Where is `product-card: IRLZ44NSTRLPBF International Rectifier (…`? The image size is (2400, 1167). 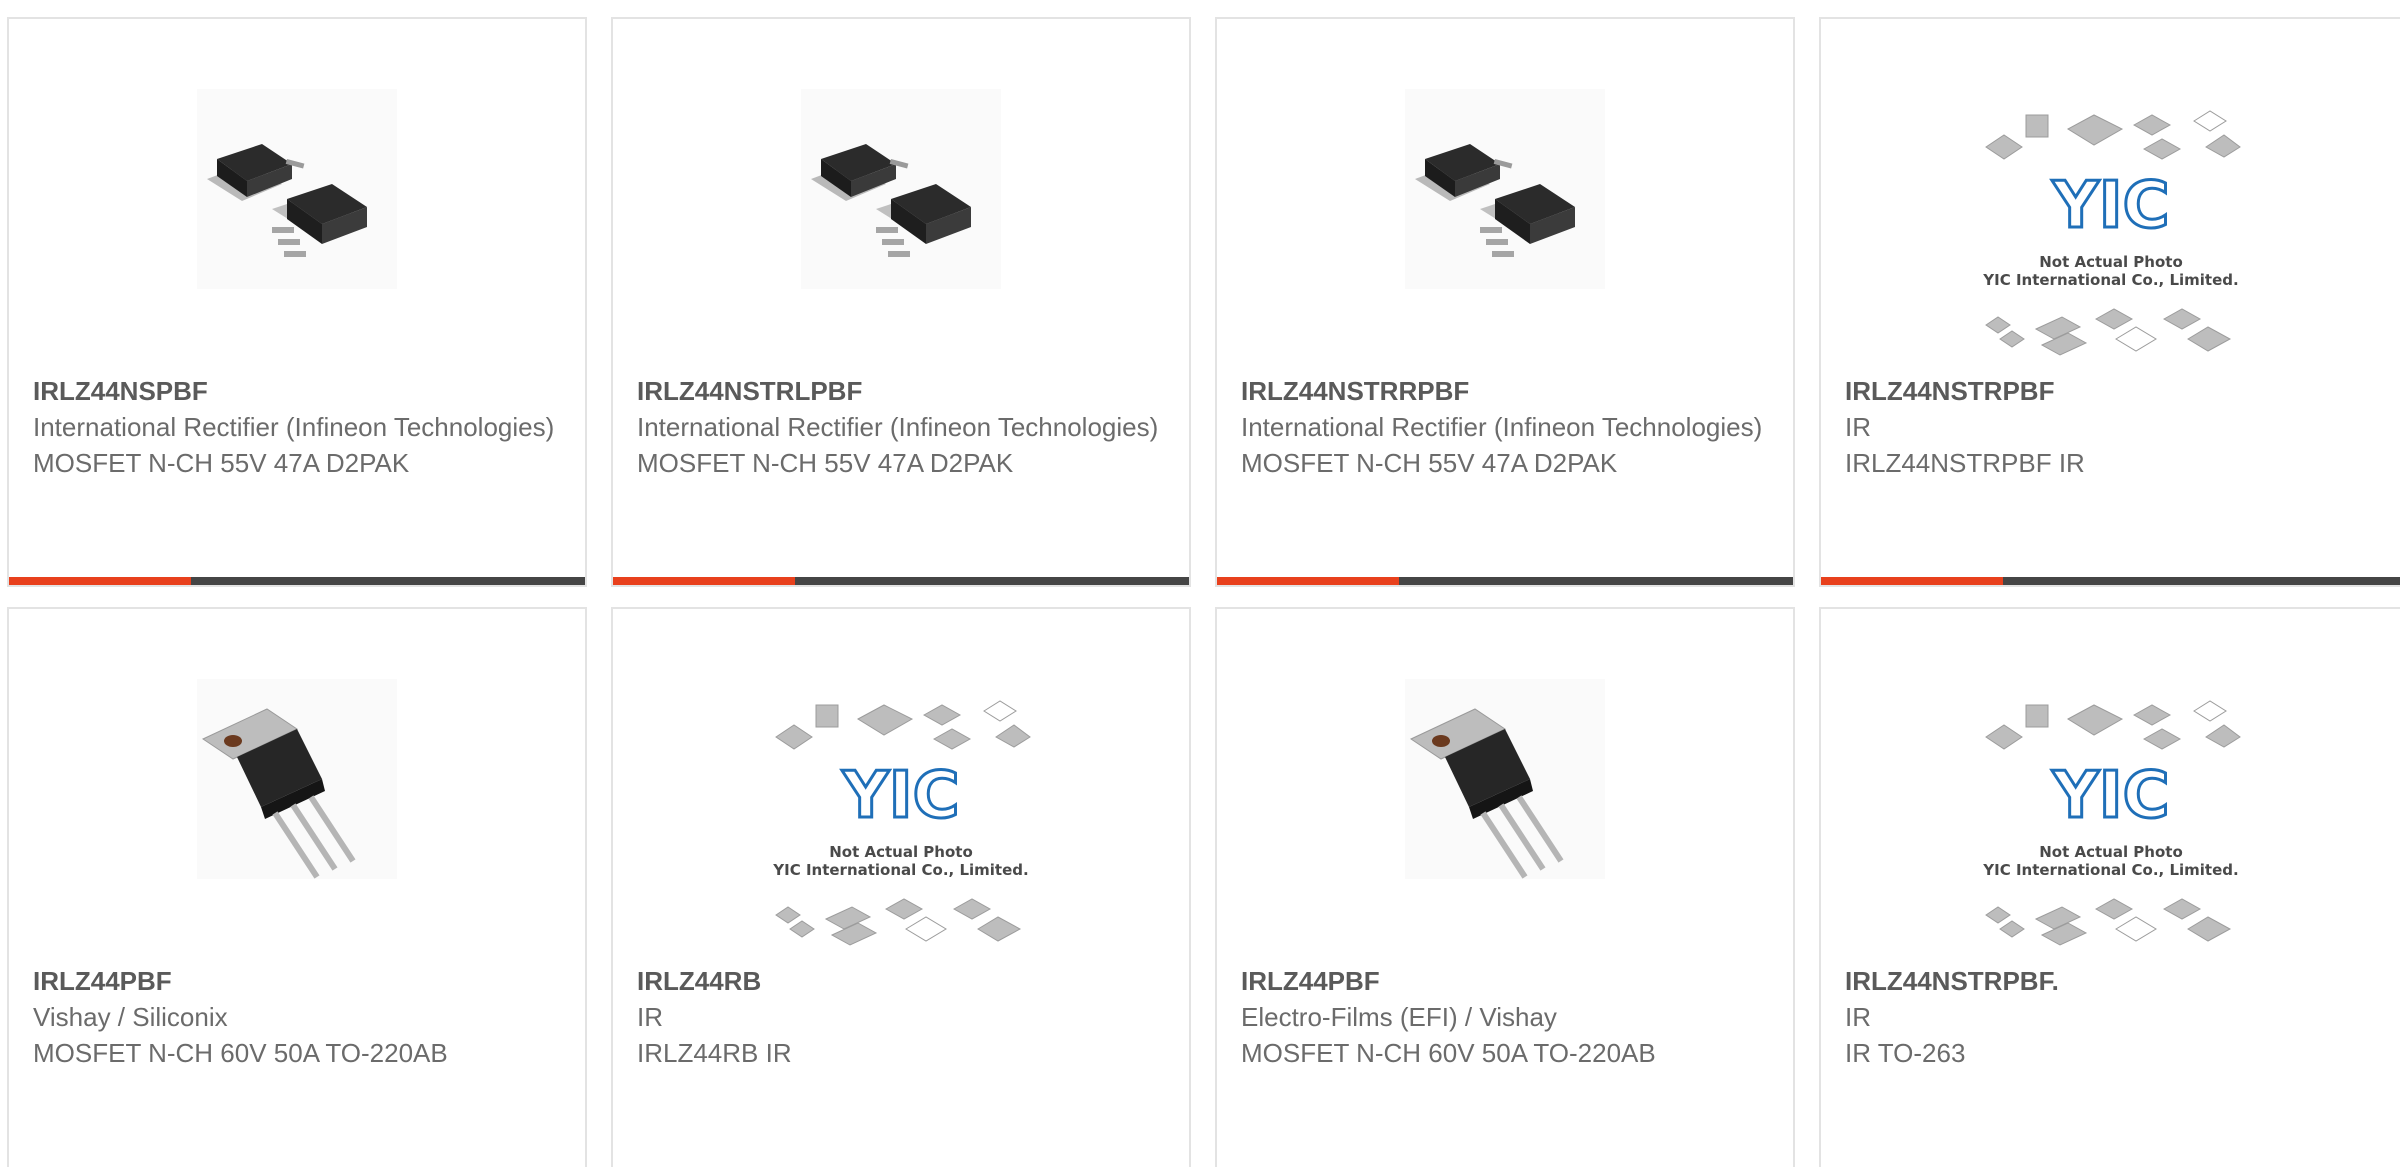
product-card: IRLZ44NSTRLPBF International Rectifier (… is located at coordinates (901, 302).